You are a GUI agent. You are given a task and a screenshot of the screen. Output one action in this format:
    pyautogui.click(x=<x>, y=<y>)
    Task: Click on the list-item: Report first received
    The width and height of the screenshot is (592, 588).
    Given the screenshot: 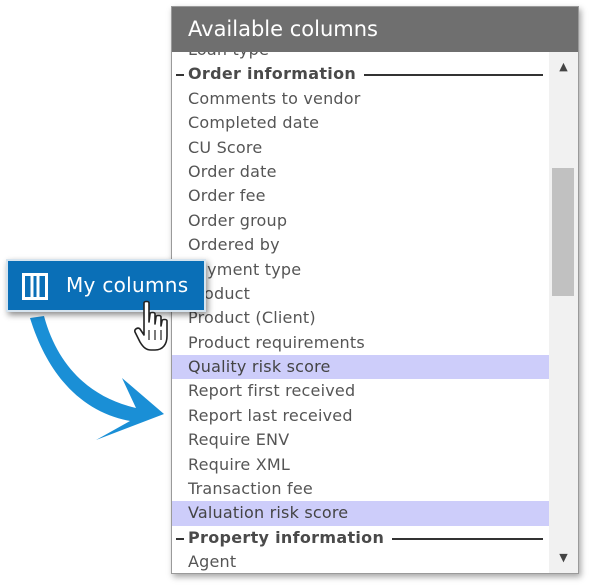 What is the action you would take?
    pyautogui.click(x=360, y=391)
    